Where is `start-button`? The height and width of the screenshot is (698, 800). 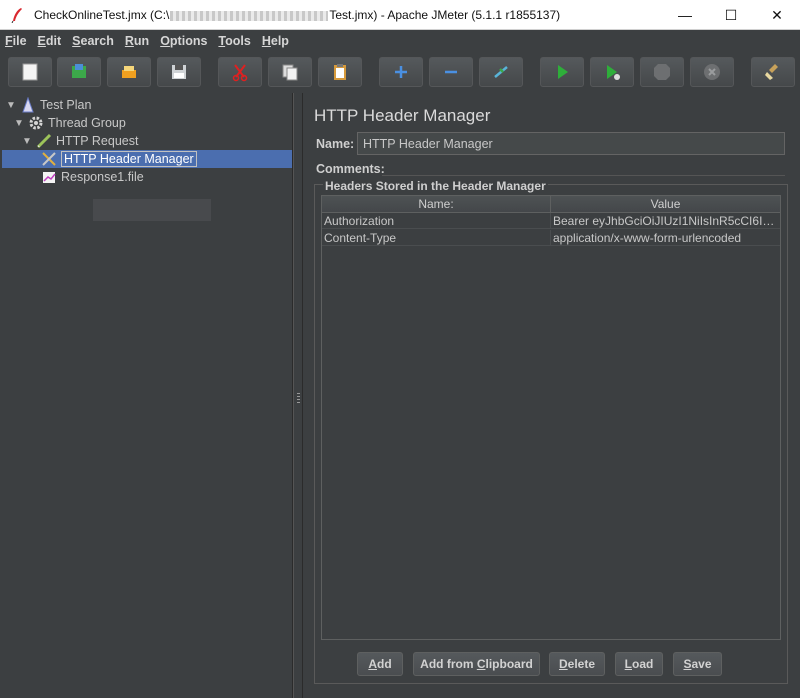
start-button is located at coordinates (562, 72).